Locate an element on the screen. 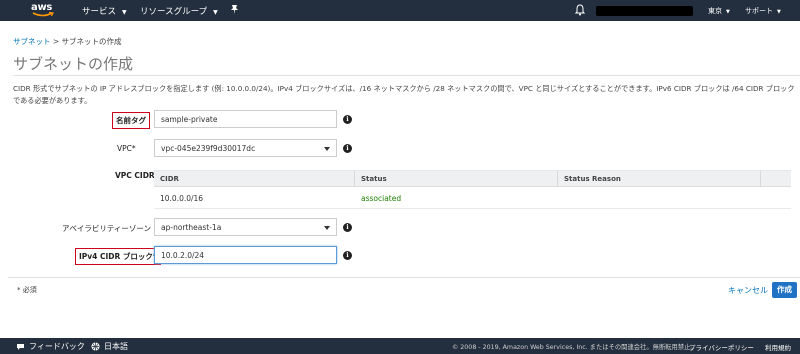 This screenshot has width=800, height=354. language-label: 日本語 is located at coordinates (116, 346).